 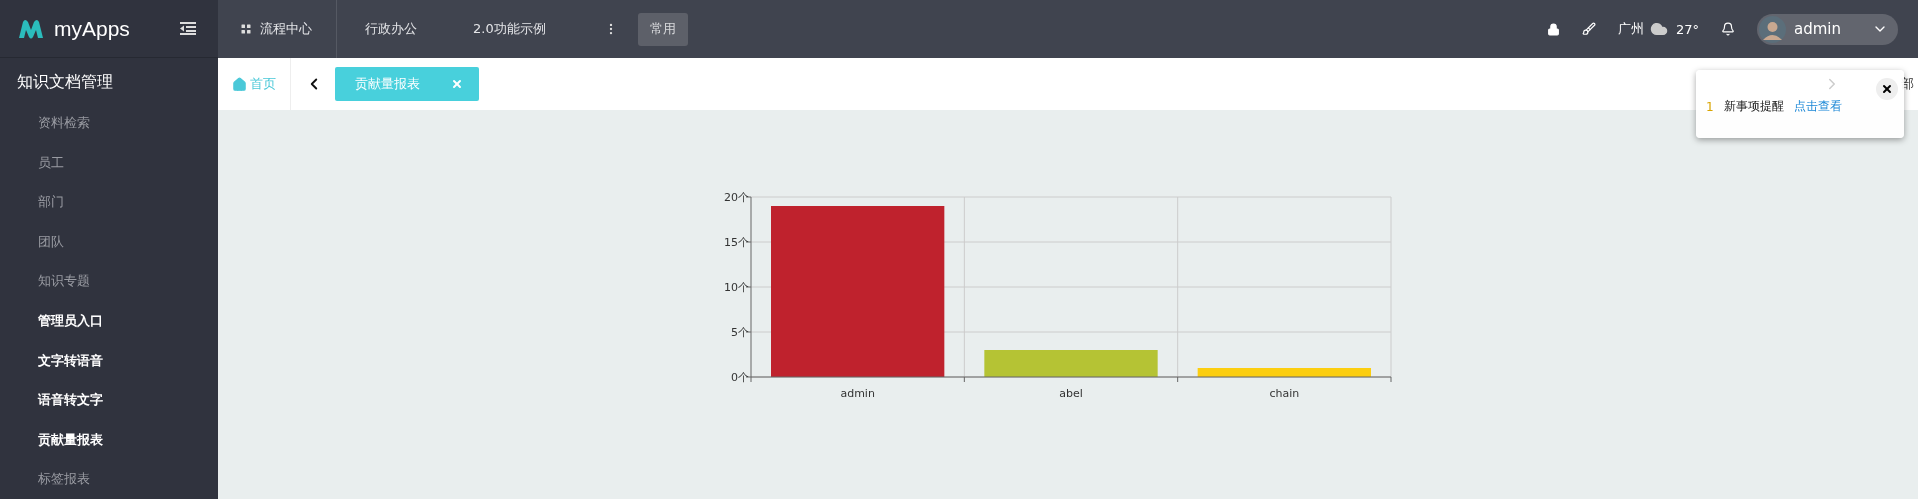 I want to click on sidebar-item: 团队, so click(x=109, y=241).